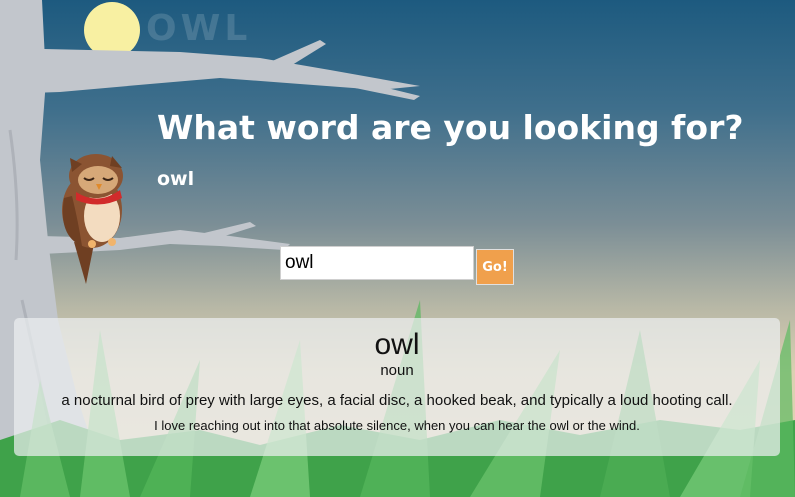 The height and width of the screenshot is (497, 795). Describe the element at coordinates (112, 30) in the screenshot. I see `moon-icon` at that location.